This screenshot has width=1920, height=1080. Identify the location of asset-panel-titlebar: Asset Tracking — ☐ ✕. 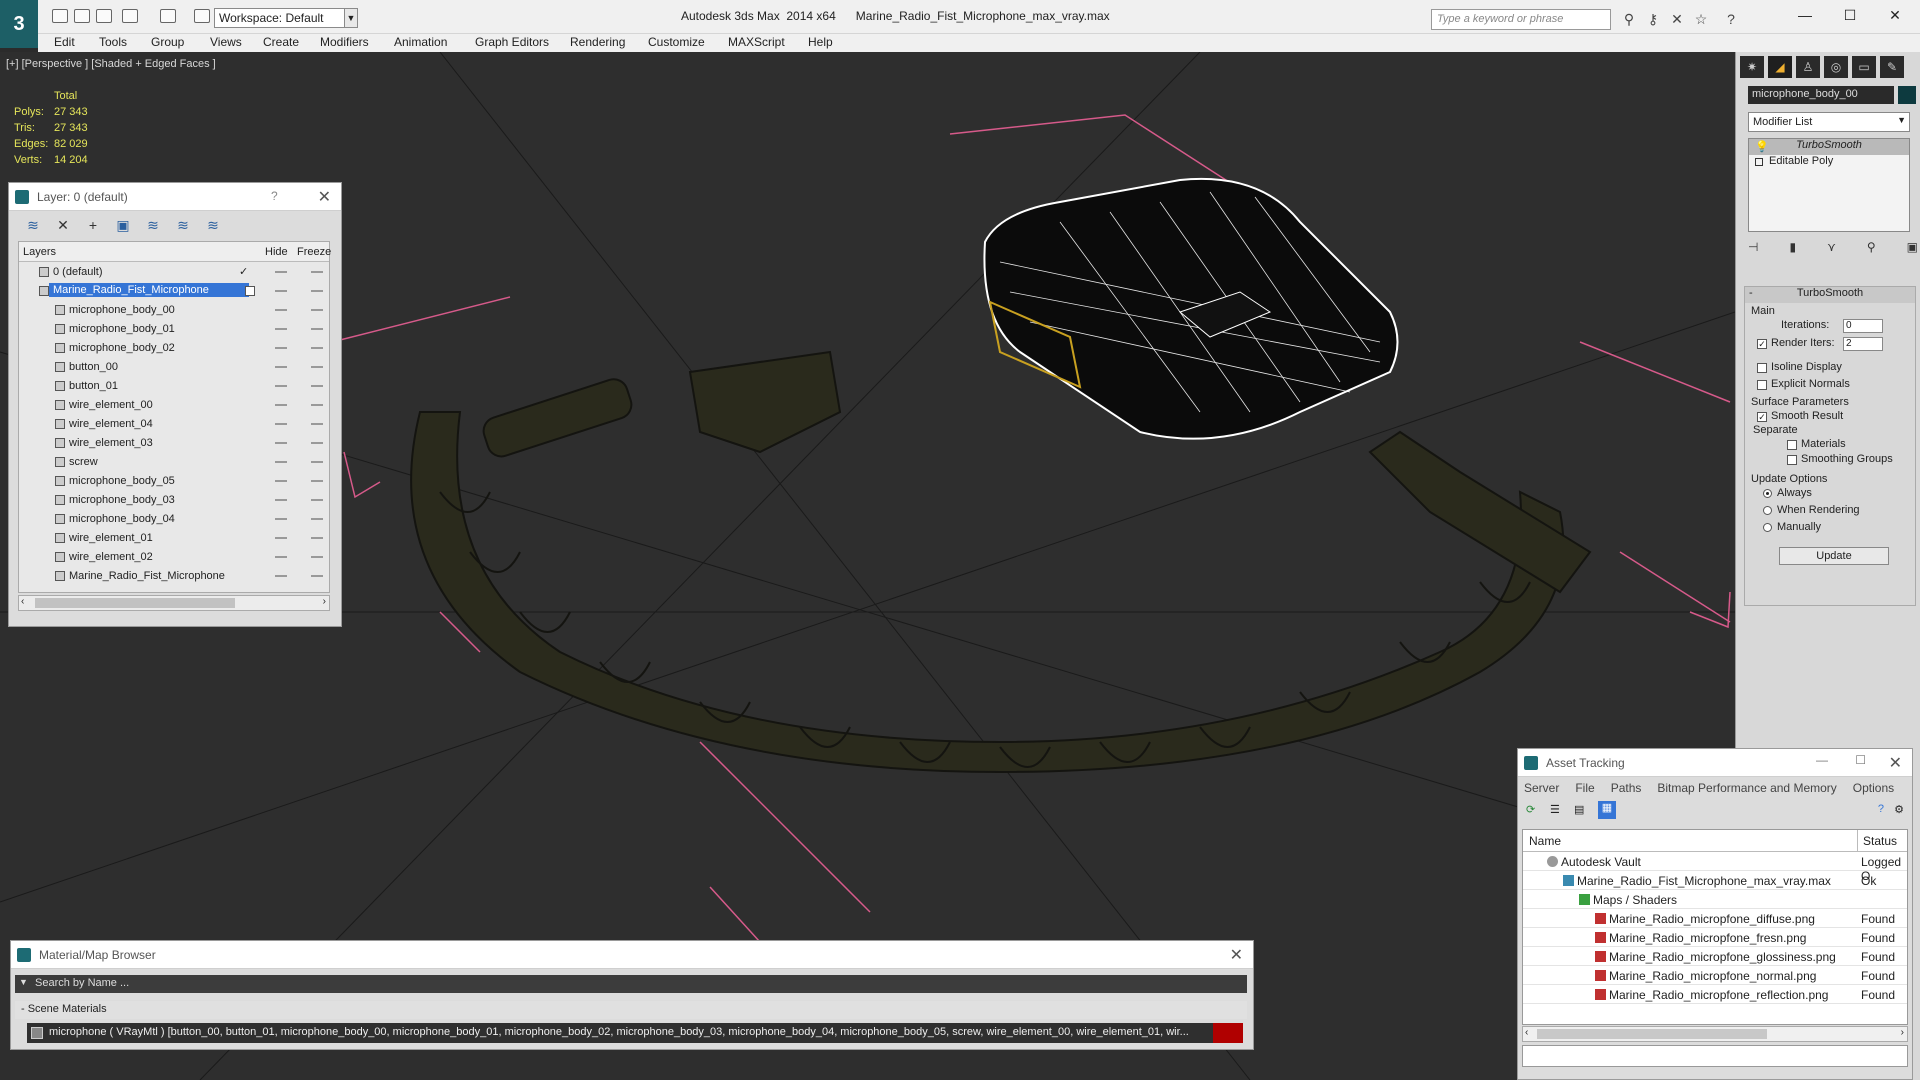
(1715, 763).